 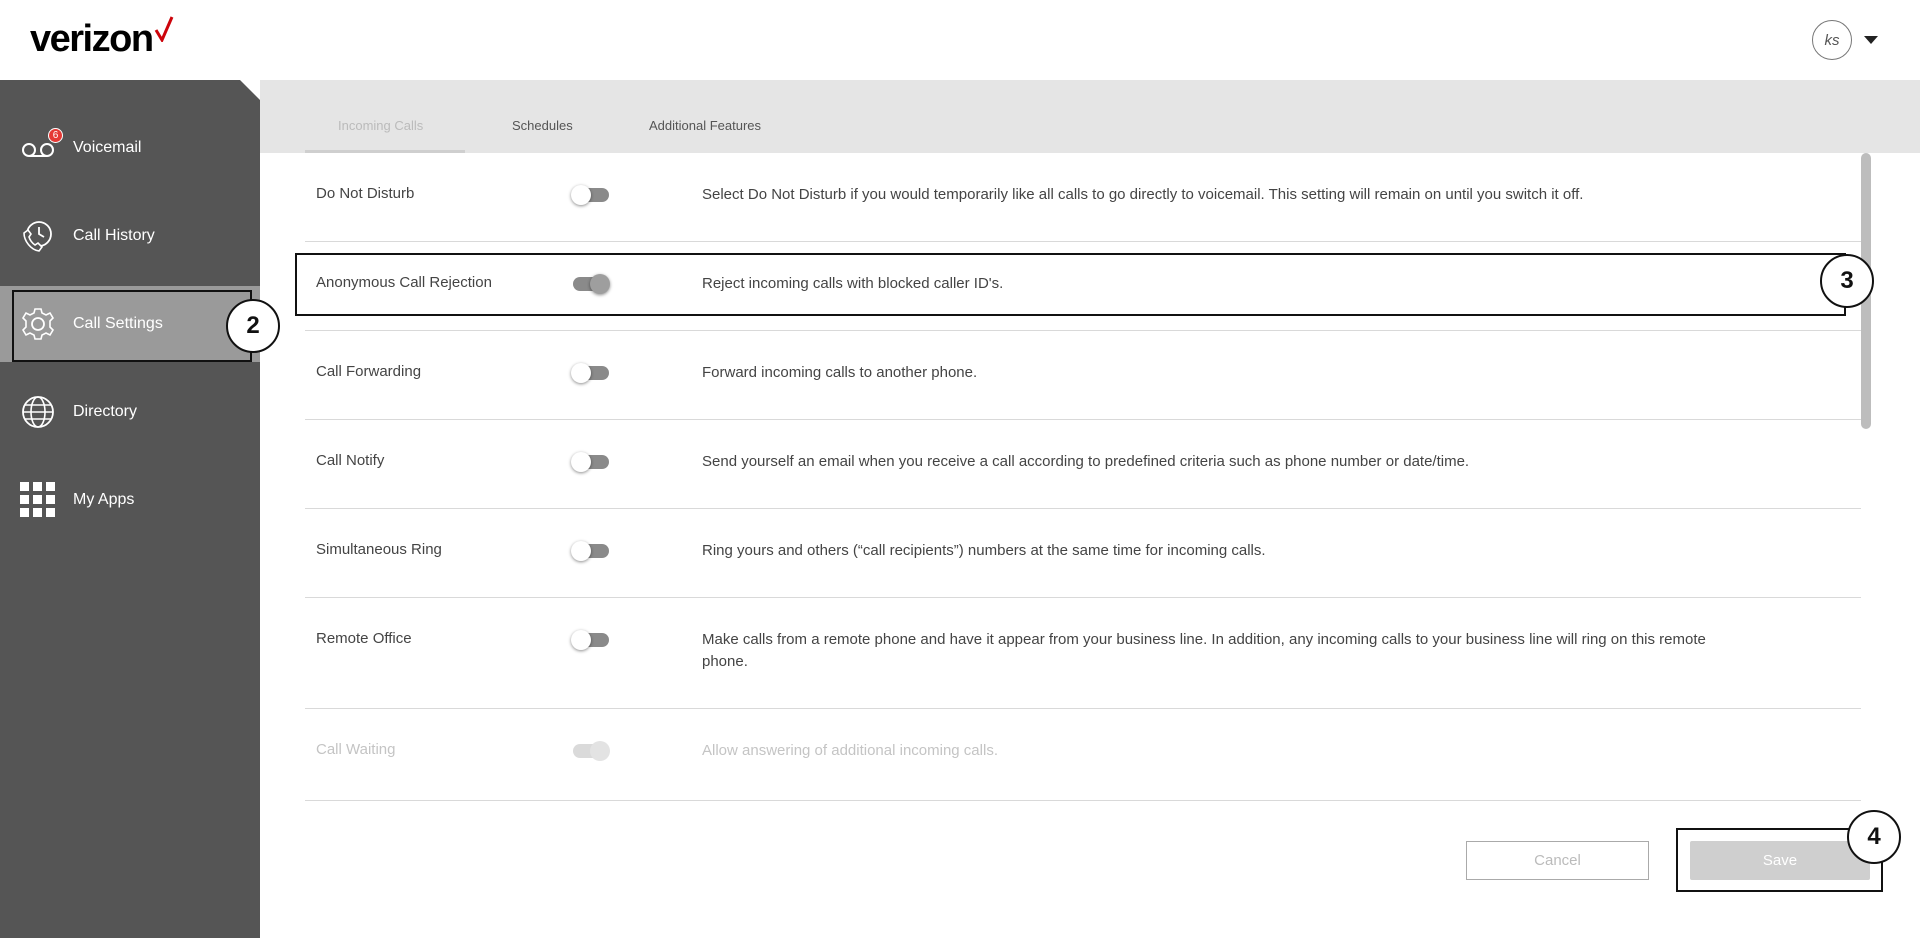 I want to click on call-notify-toggle, so click(x=590, y=462).